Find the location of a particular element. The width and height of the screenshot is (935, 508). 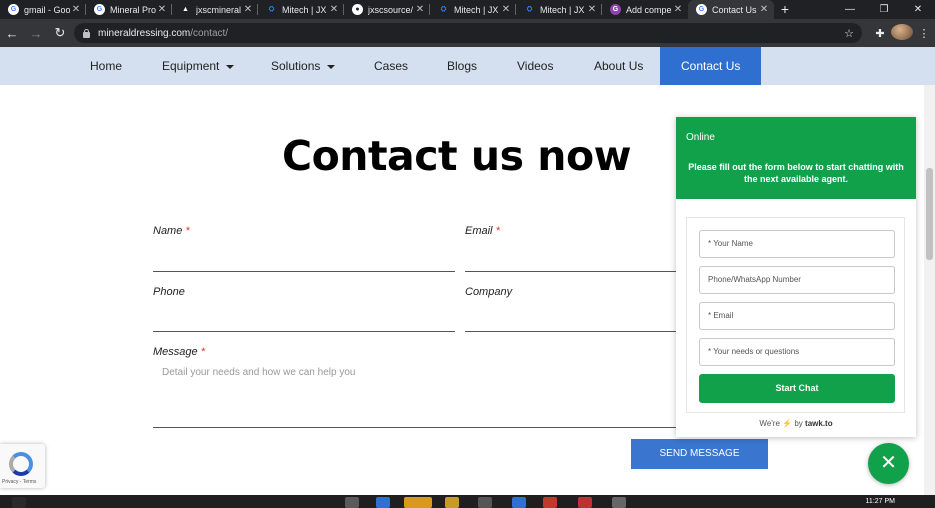

tab: G Add compe ✕ is located at coordinates (645, 9).